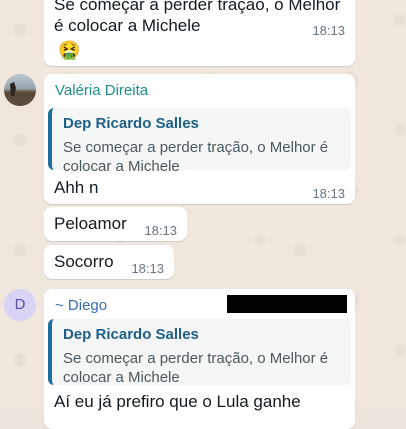 This screenshot has height=429, width=406. I want to click on message-bubble: Socorro 18:13, so click(109, 262).